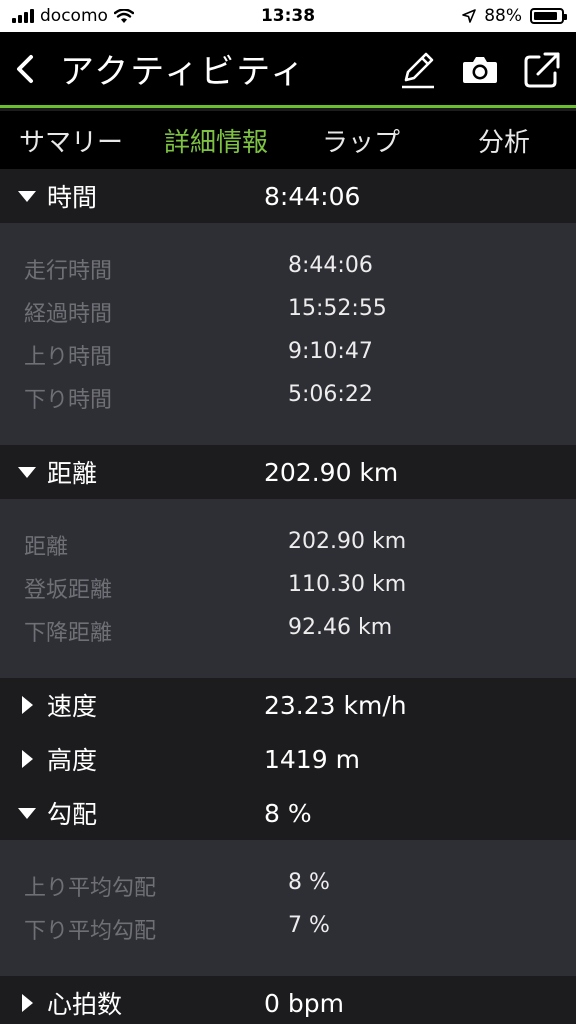 This screenshot has height=1024, width=576. I want to click on status-right: 88%, so click(514, 16).